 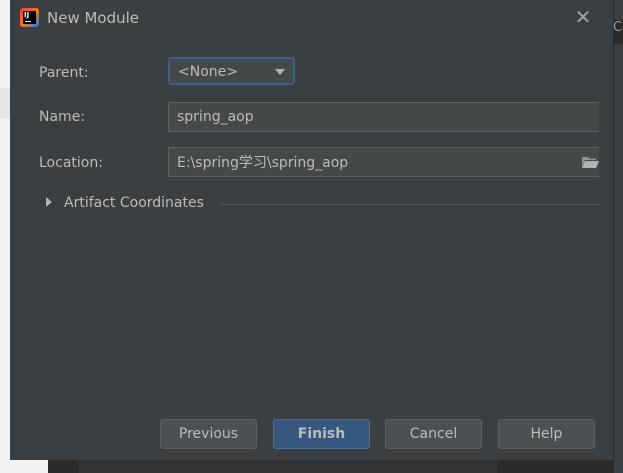 I want to click on name-field-container, so click(x=383, y=117).